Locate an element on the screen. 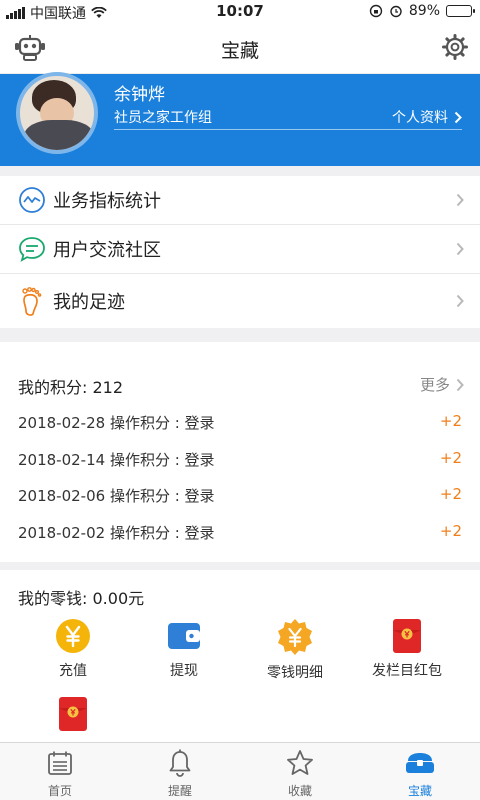  tab-label: 宝藏 is located at coordinates (419, 791).